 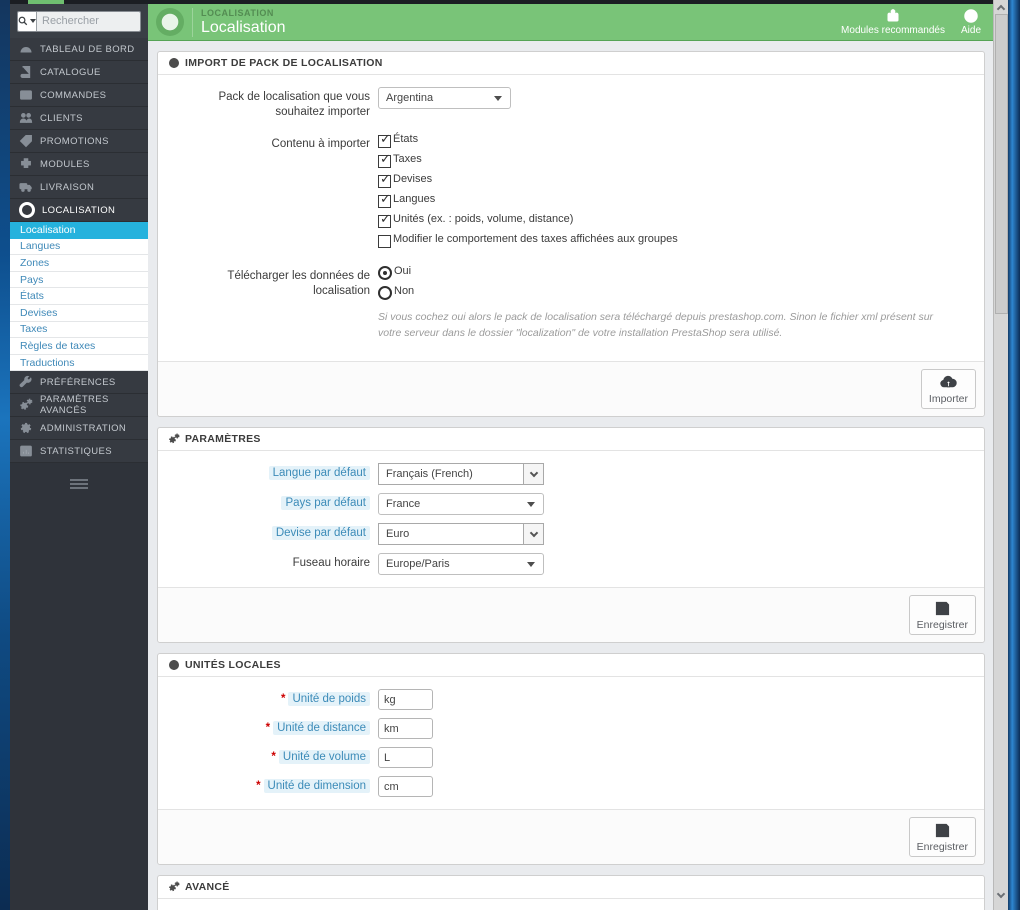 What do you see at coordinates (79, 95) in the screenshot?
I see `sidebar-item-commandes: COMMANDES` at bounding box center [79, 95].